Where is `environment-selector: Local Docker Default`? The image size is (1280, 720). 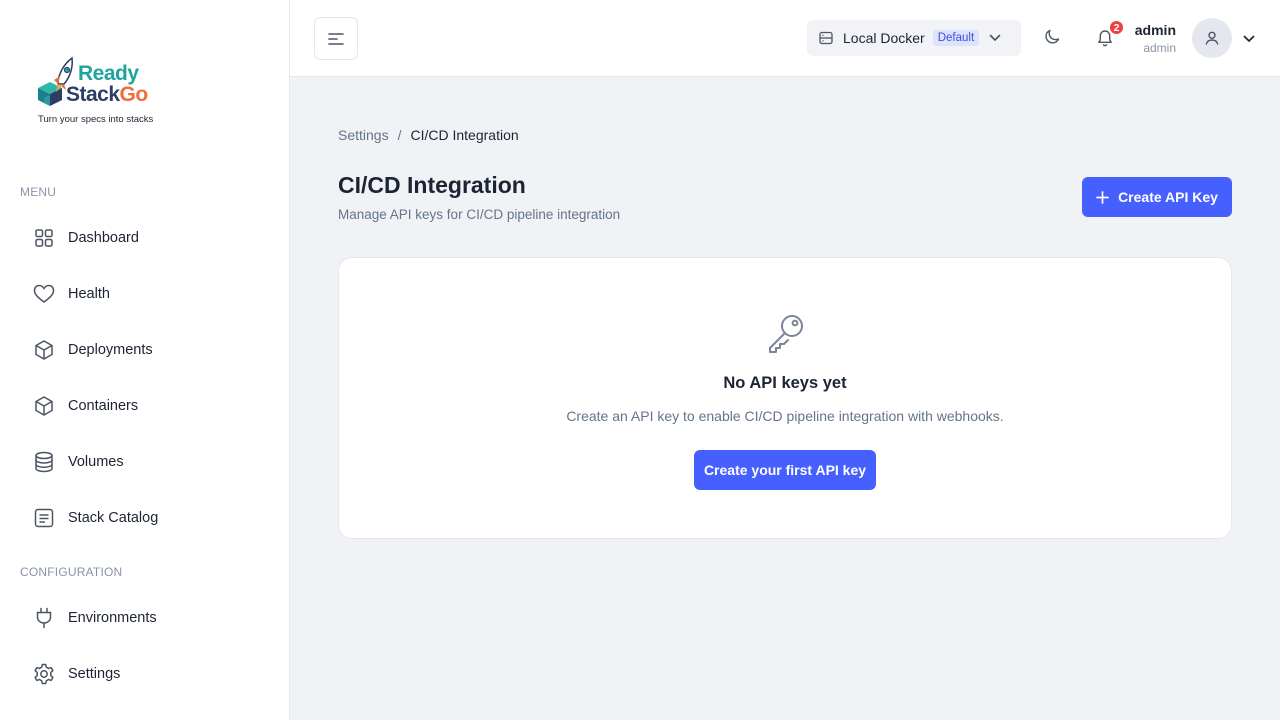
environment-selector: Local Docker Default is located at coordinates (914, 38).